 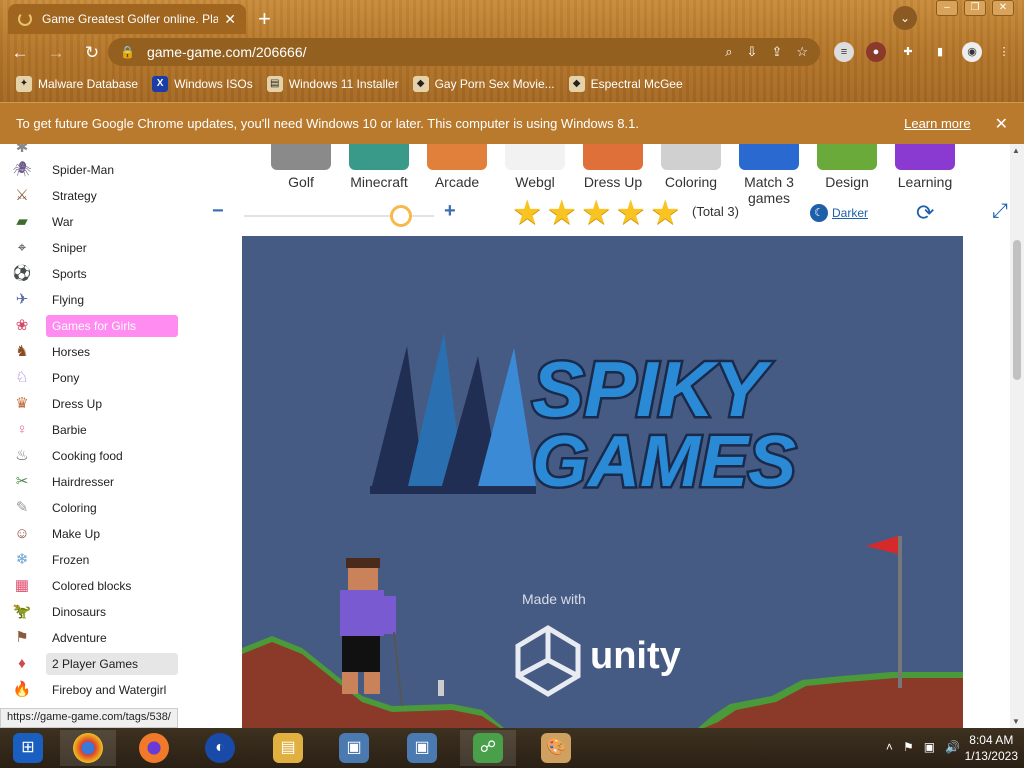 What do you see at coordinates (93, 170) in the screenshot?
I see `sidebar-item-spider-man: 🕷 Spider-Man` at bounding box center [93, 170].